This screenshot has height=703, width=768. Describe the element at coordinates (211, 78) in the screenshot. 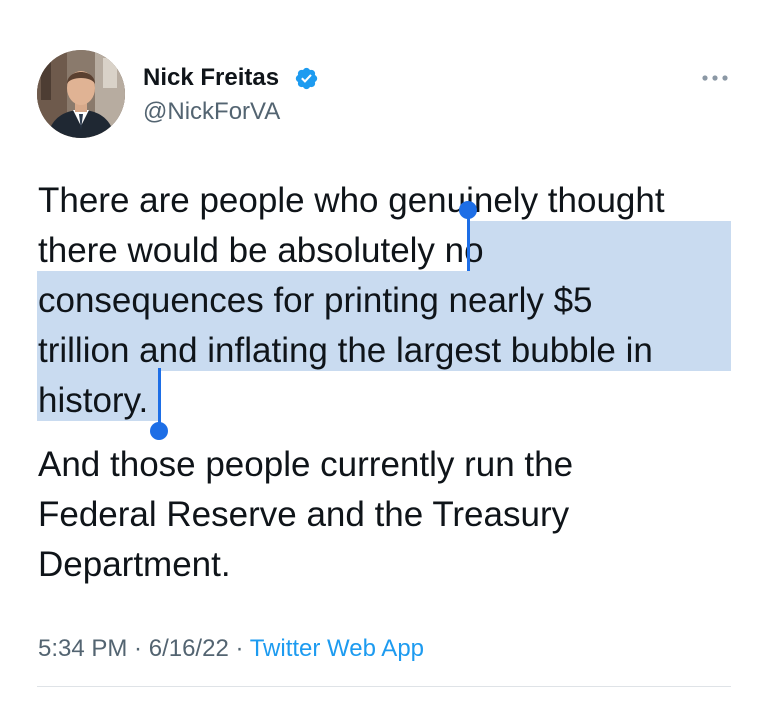

I see `author-name: Nick Freitas` at that location.